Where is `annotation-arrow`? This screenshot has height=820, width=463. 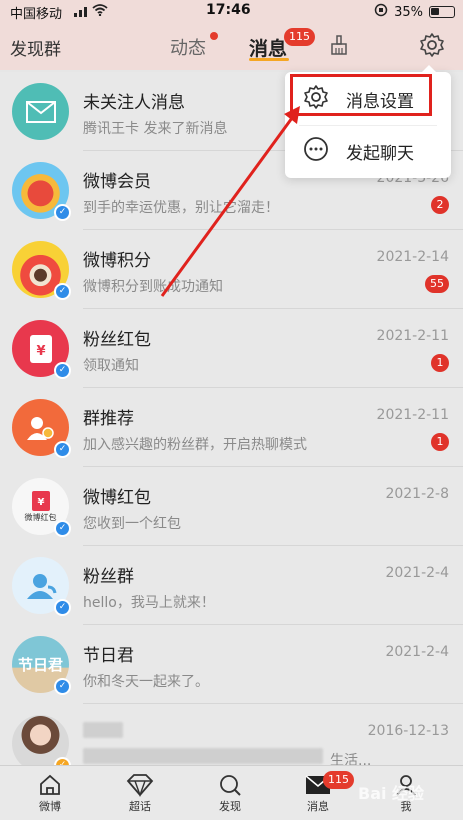 annotation-arrow is located at coordinates (230, 201).